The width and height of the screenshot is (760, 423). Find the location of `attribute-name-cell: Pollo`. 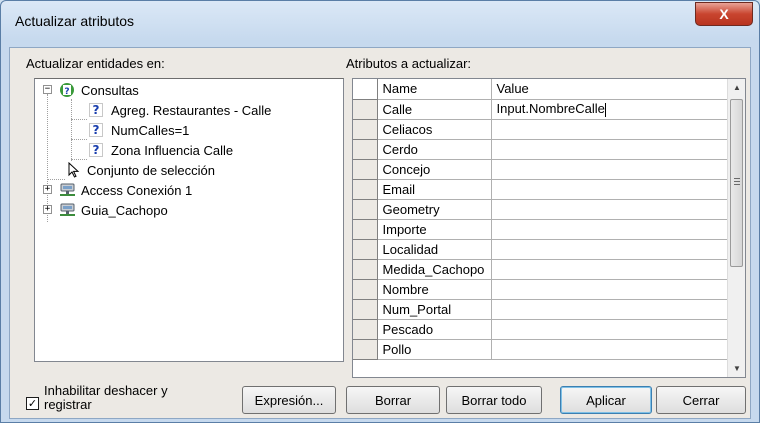

attribute-name-cell: Pollo is located at coordinates (434, 349).